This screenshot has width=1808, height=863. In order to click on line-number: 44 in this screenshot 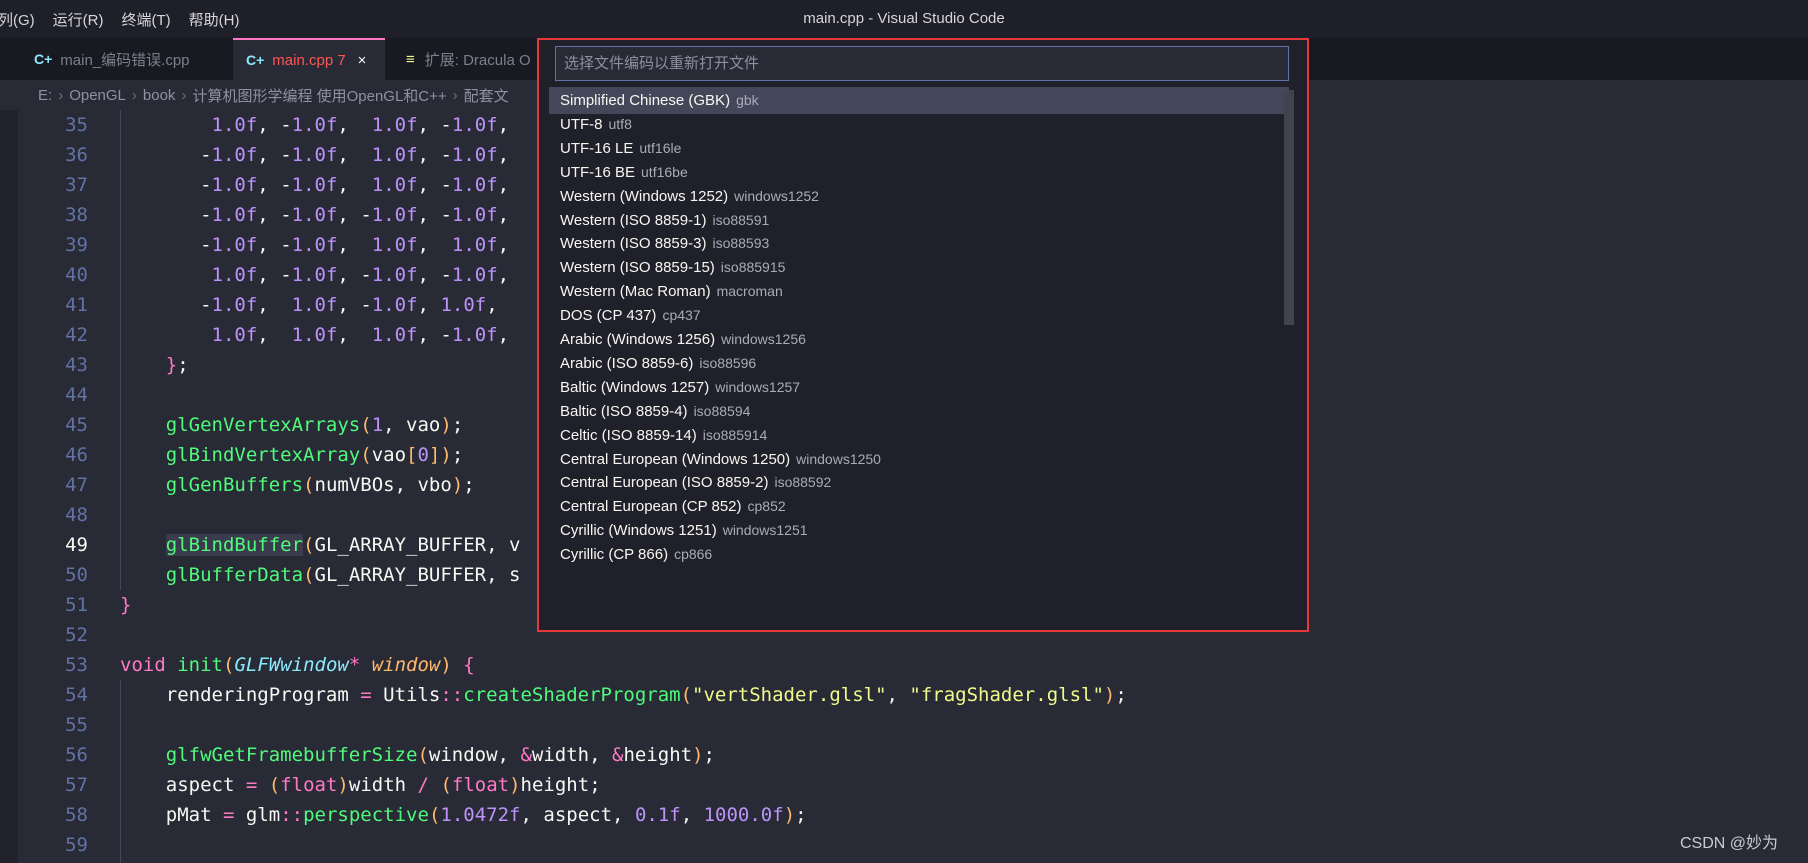, I will do `click(76, 395)`.